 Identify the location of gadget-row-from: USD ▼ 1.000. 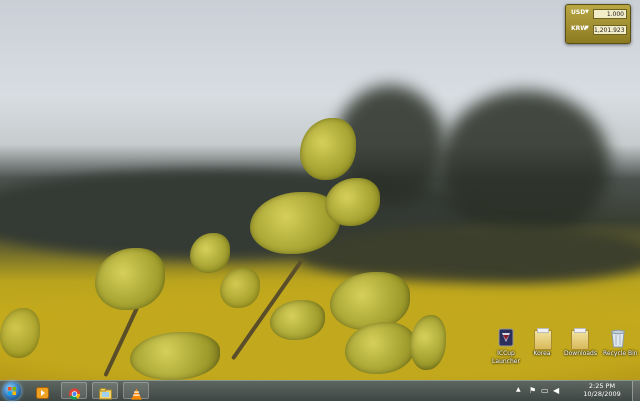
(598, 14).